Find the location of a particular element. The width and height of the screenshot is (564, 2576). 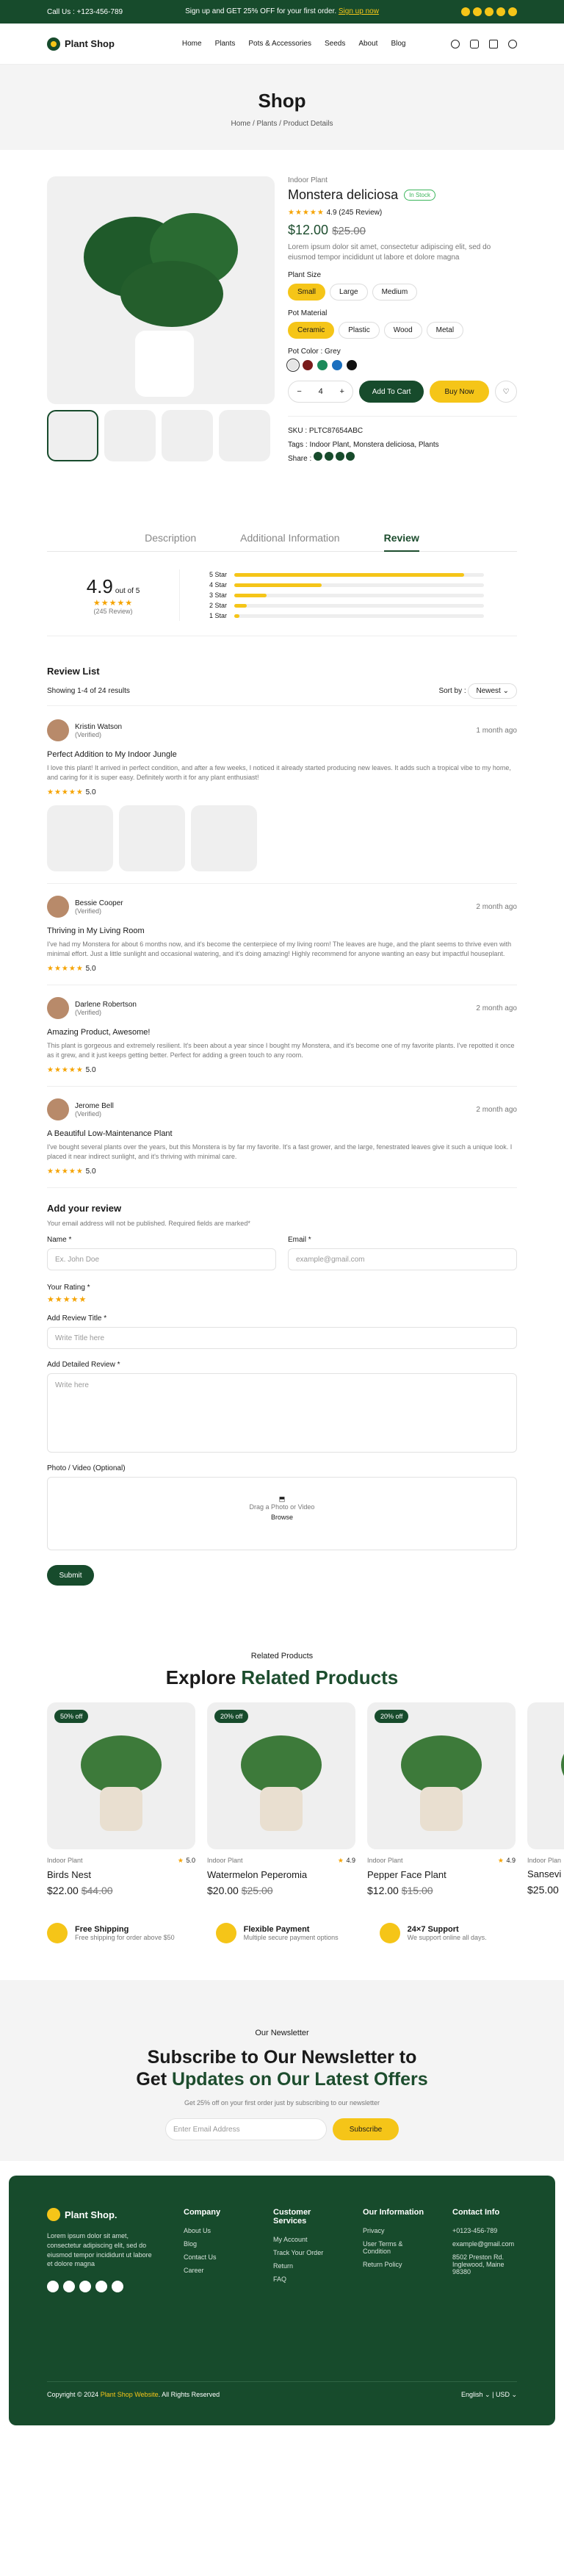

feature-subtitle: Free shipping for order above $50 is located at coordinates (125, 1938).